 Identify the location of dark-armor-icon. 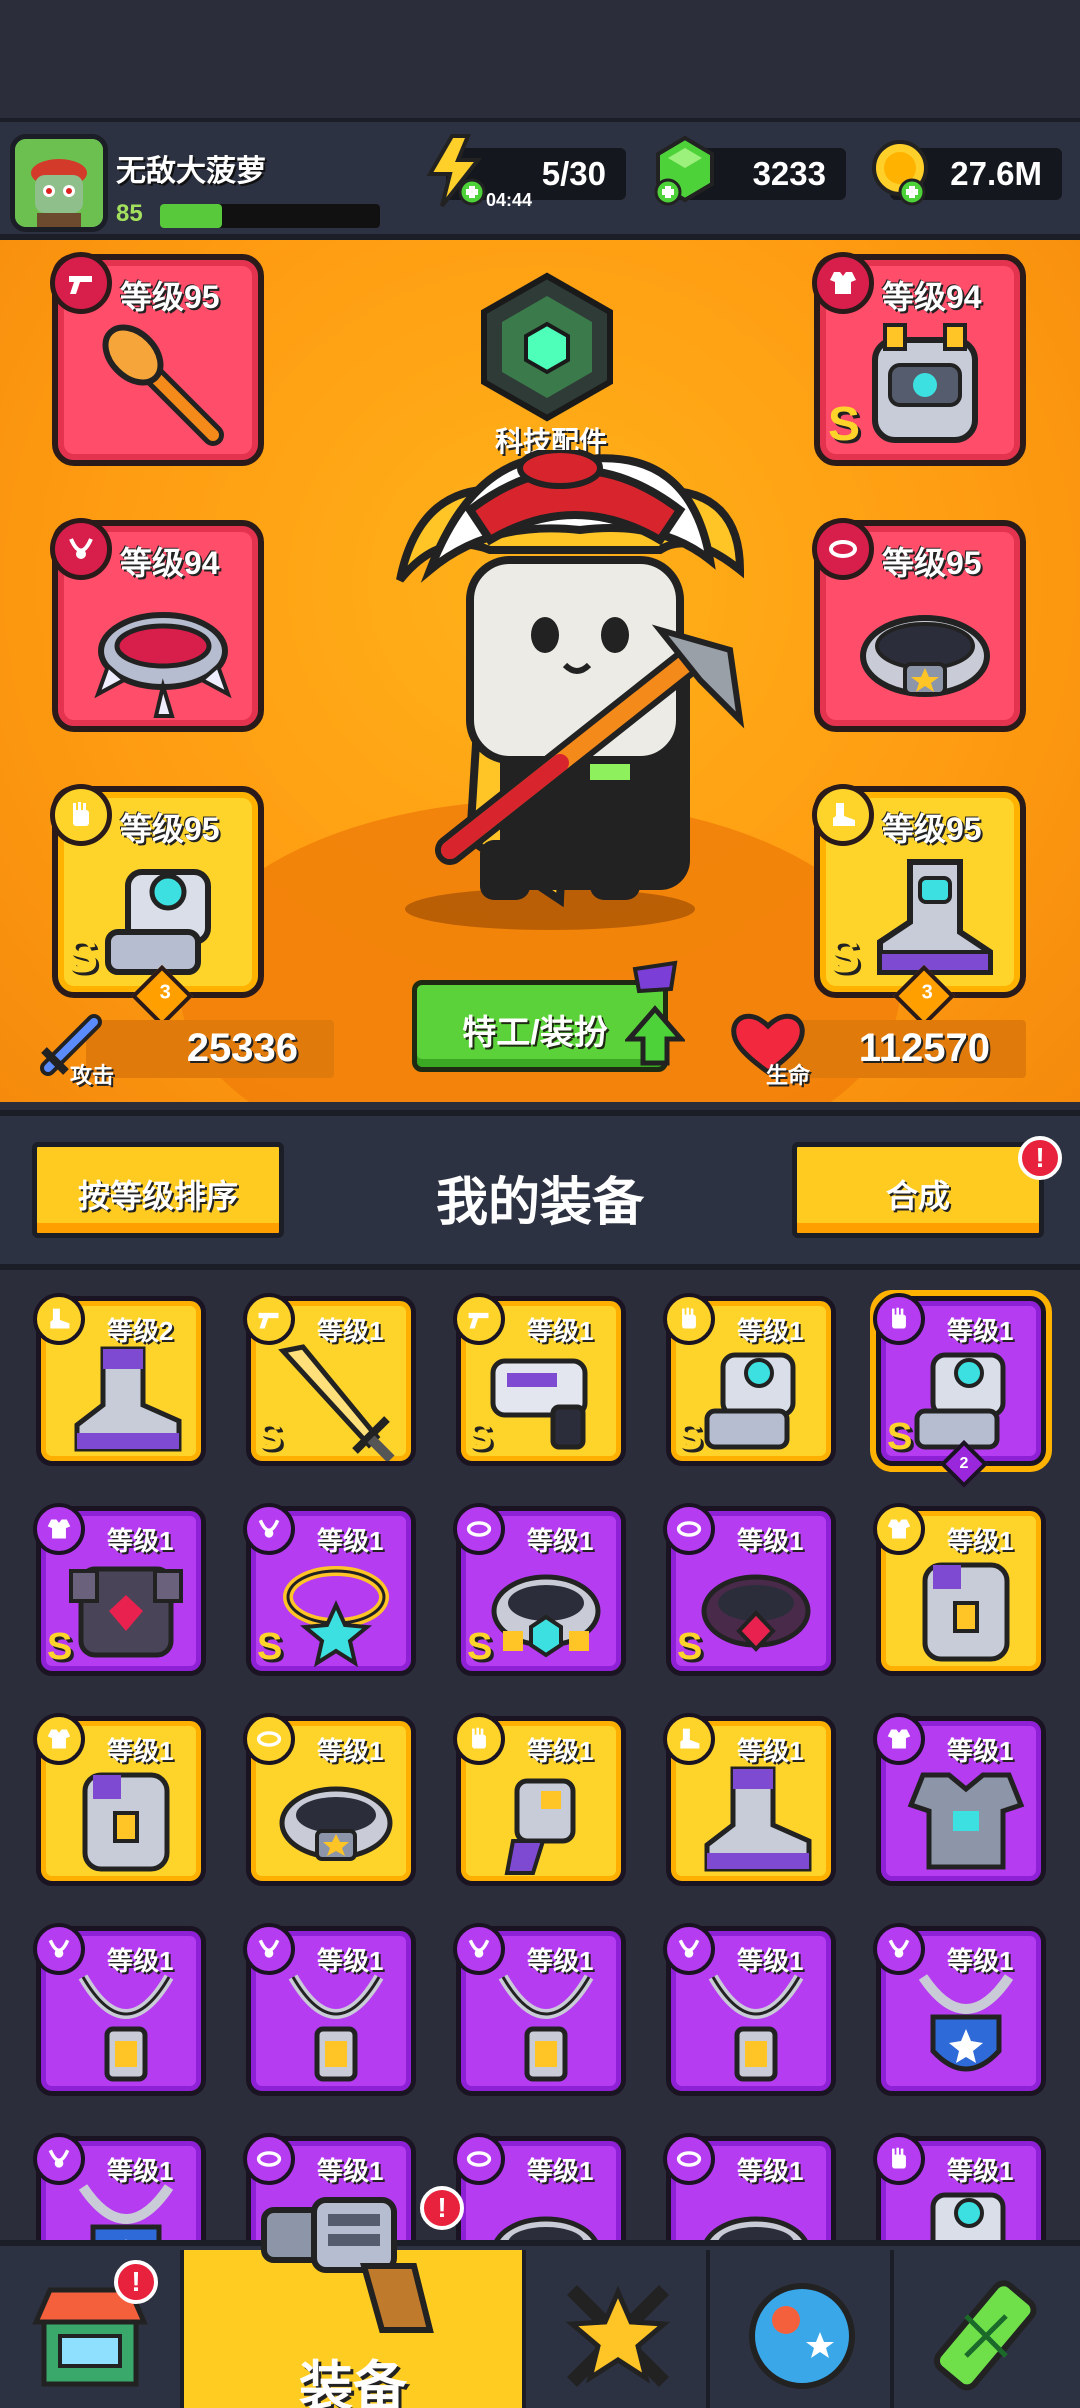
(126, 1612).